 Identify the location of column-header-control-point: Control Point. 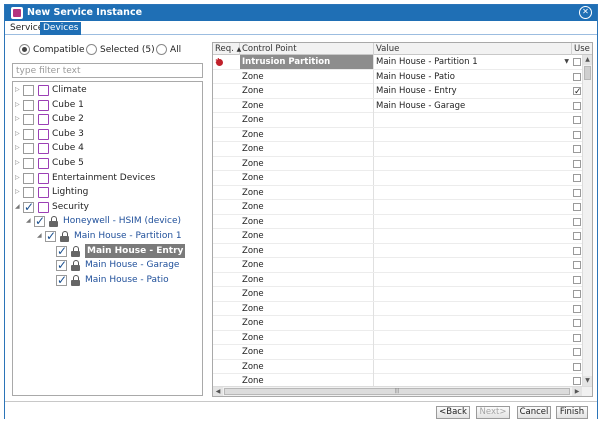
(307, 49).